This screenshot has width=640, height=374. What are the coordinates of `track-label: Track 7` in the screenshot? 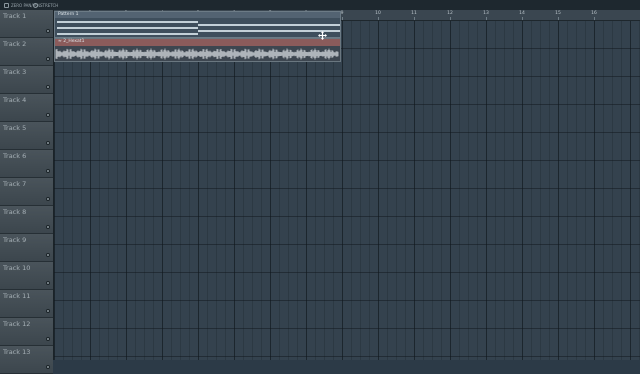 It's located at (15, 184).